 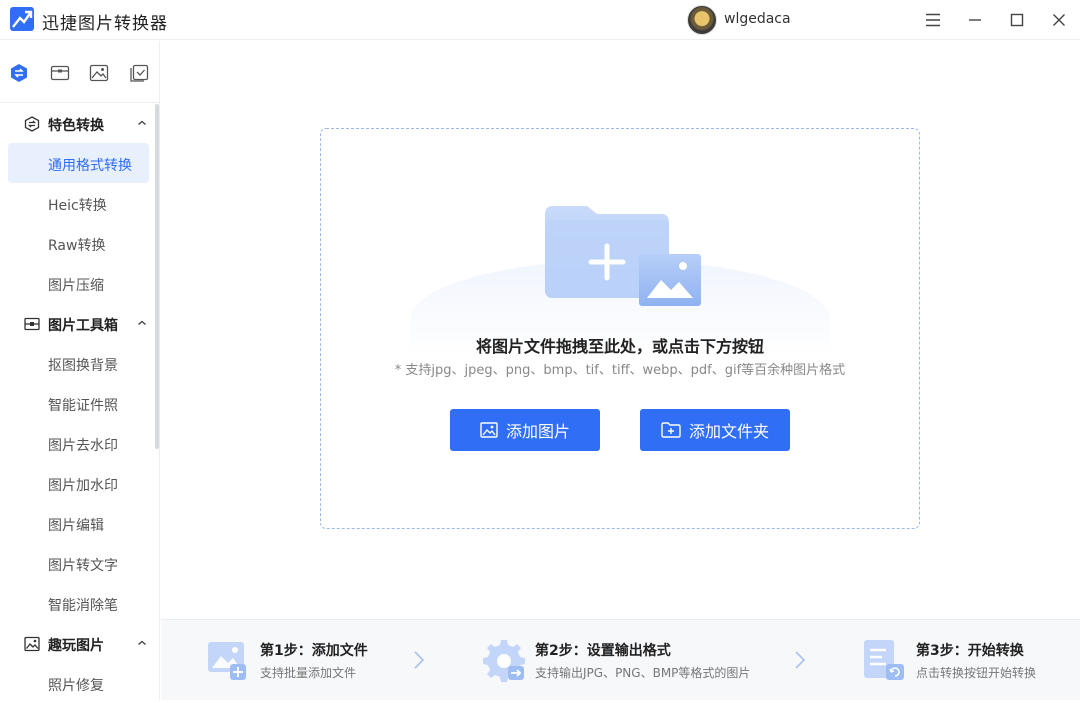 I want to click on sidebar-item-label: 智能消除笔, so click(x=83, y=606).